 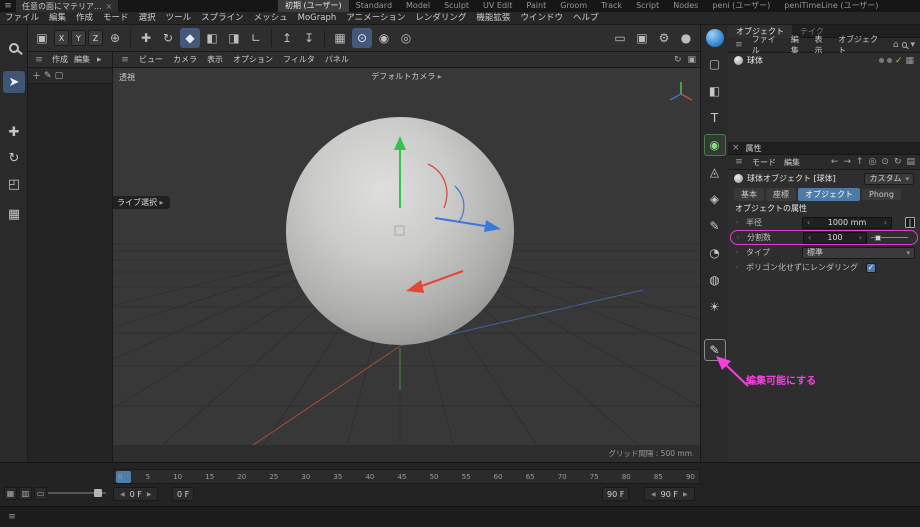 What do you see at coordinates (715, 64) in the screenshot?
I see `rectangle-tool-icon: ▢` at bounding box center [715, 64].